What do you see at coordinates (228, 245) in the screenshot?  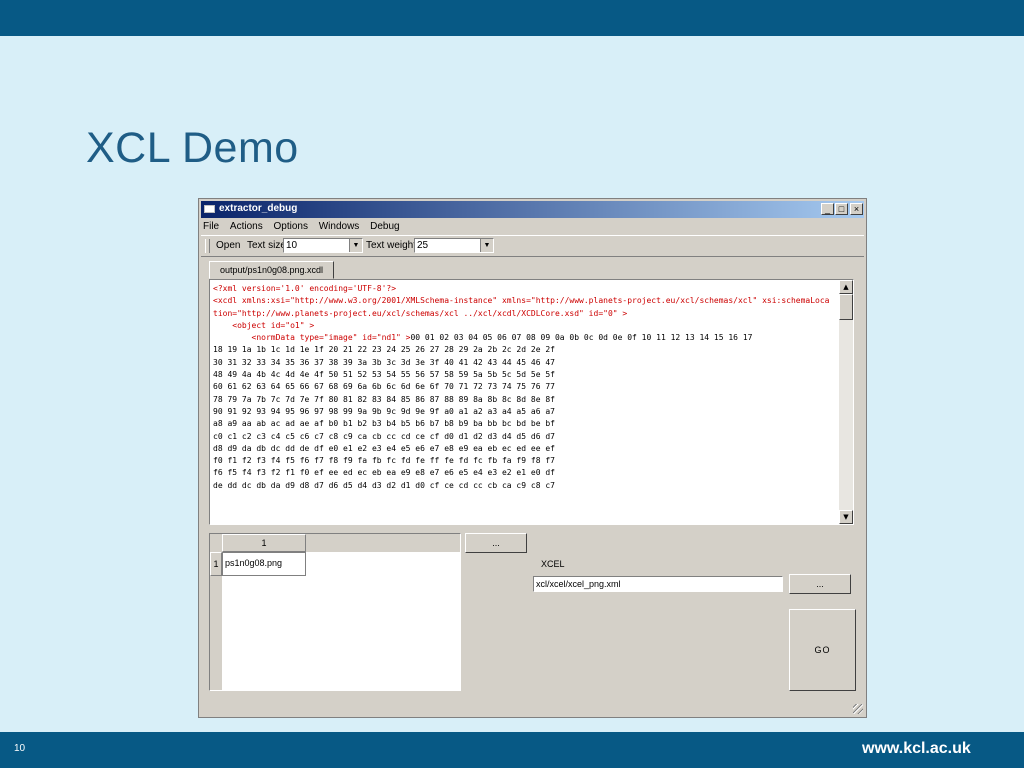 I see `open-button: Open` at bounding box center [228, 245].